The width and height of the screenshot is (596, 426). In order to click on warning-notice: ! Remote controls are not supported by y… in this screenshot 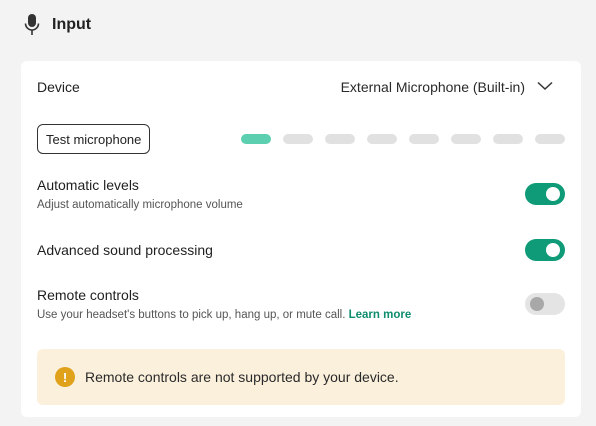, I will do `click(301, 377)`.